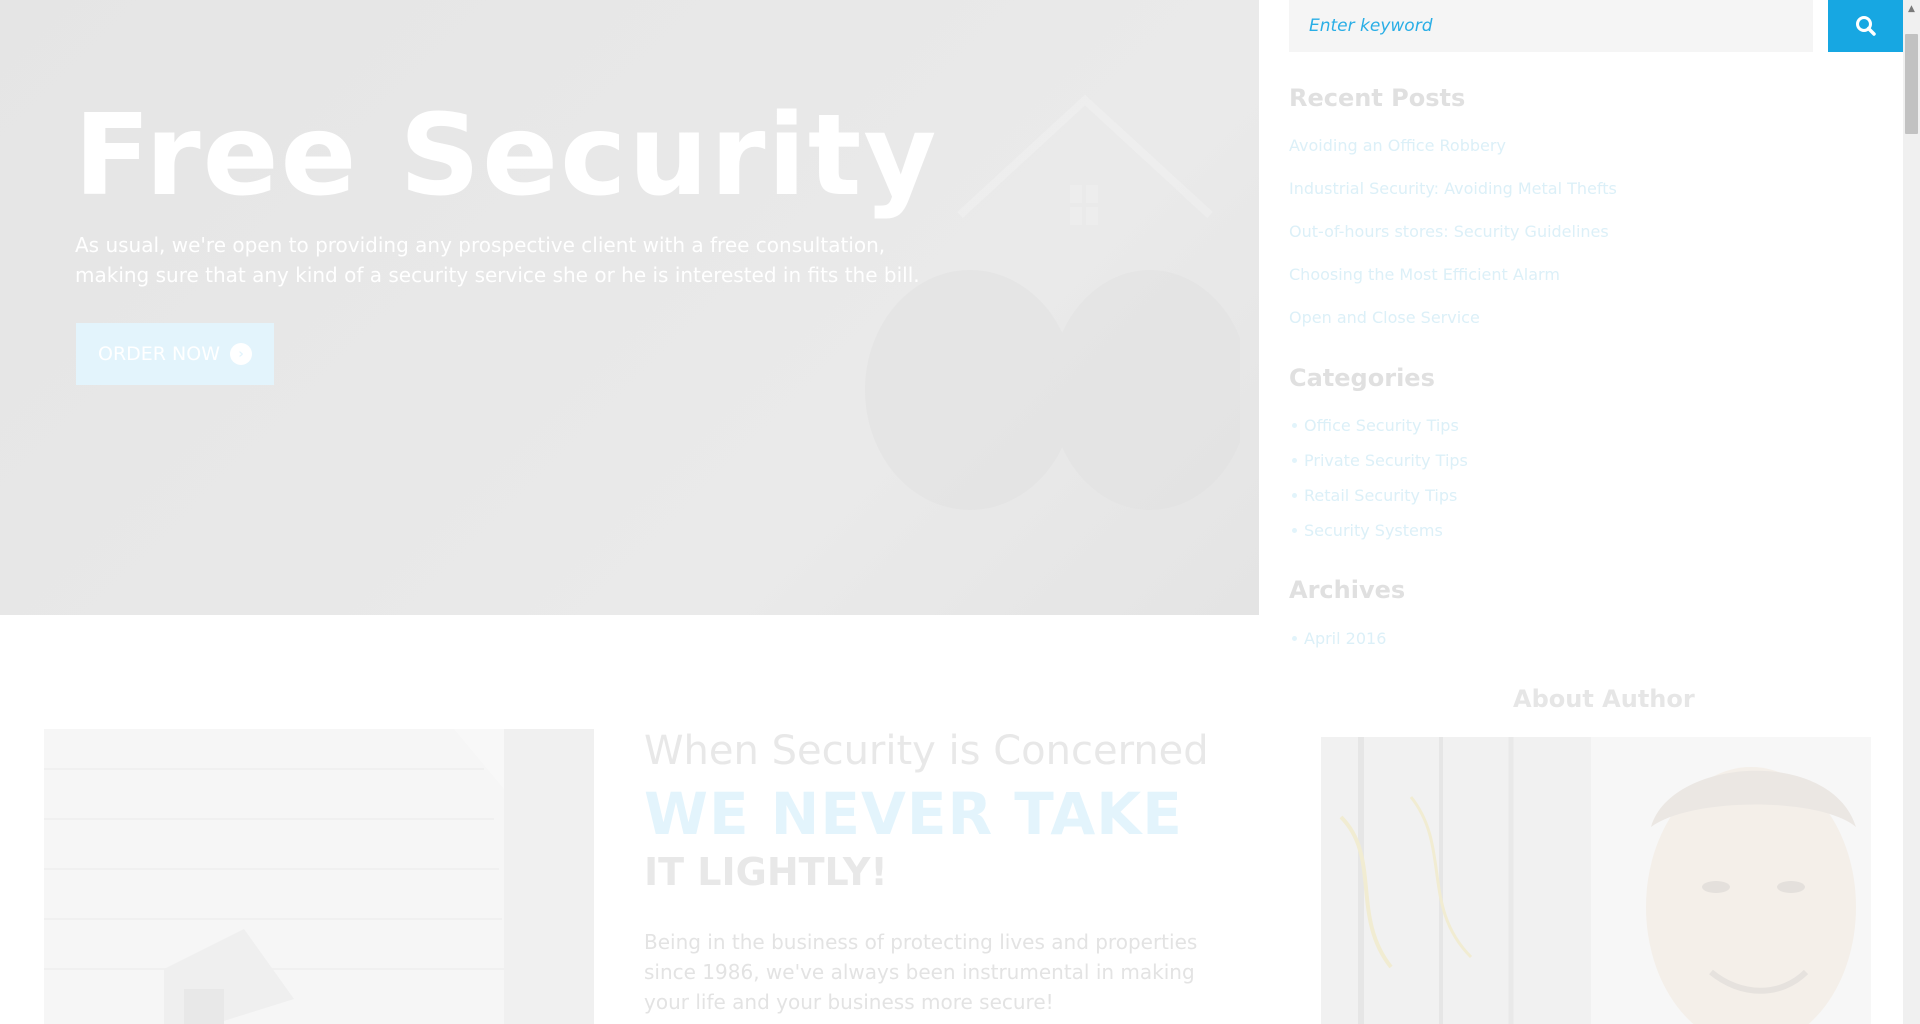  What do you see at coordinates (1381, 425) in the screenshot?
I see `category-label: Office Security Tips` at bounding box center [1381, 425].